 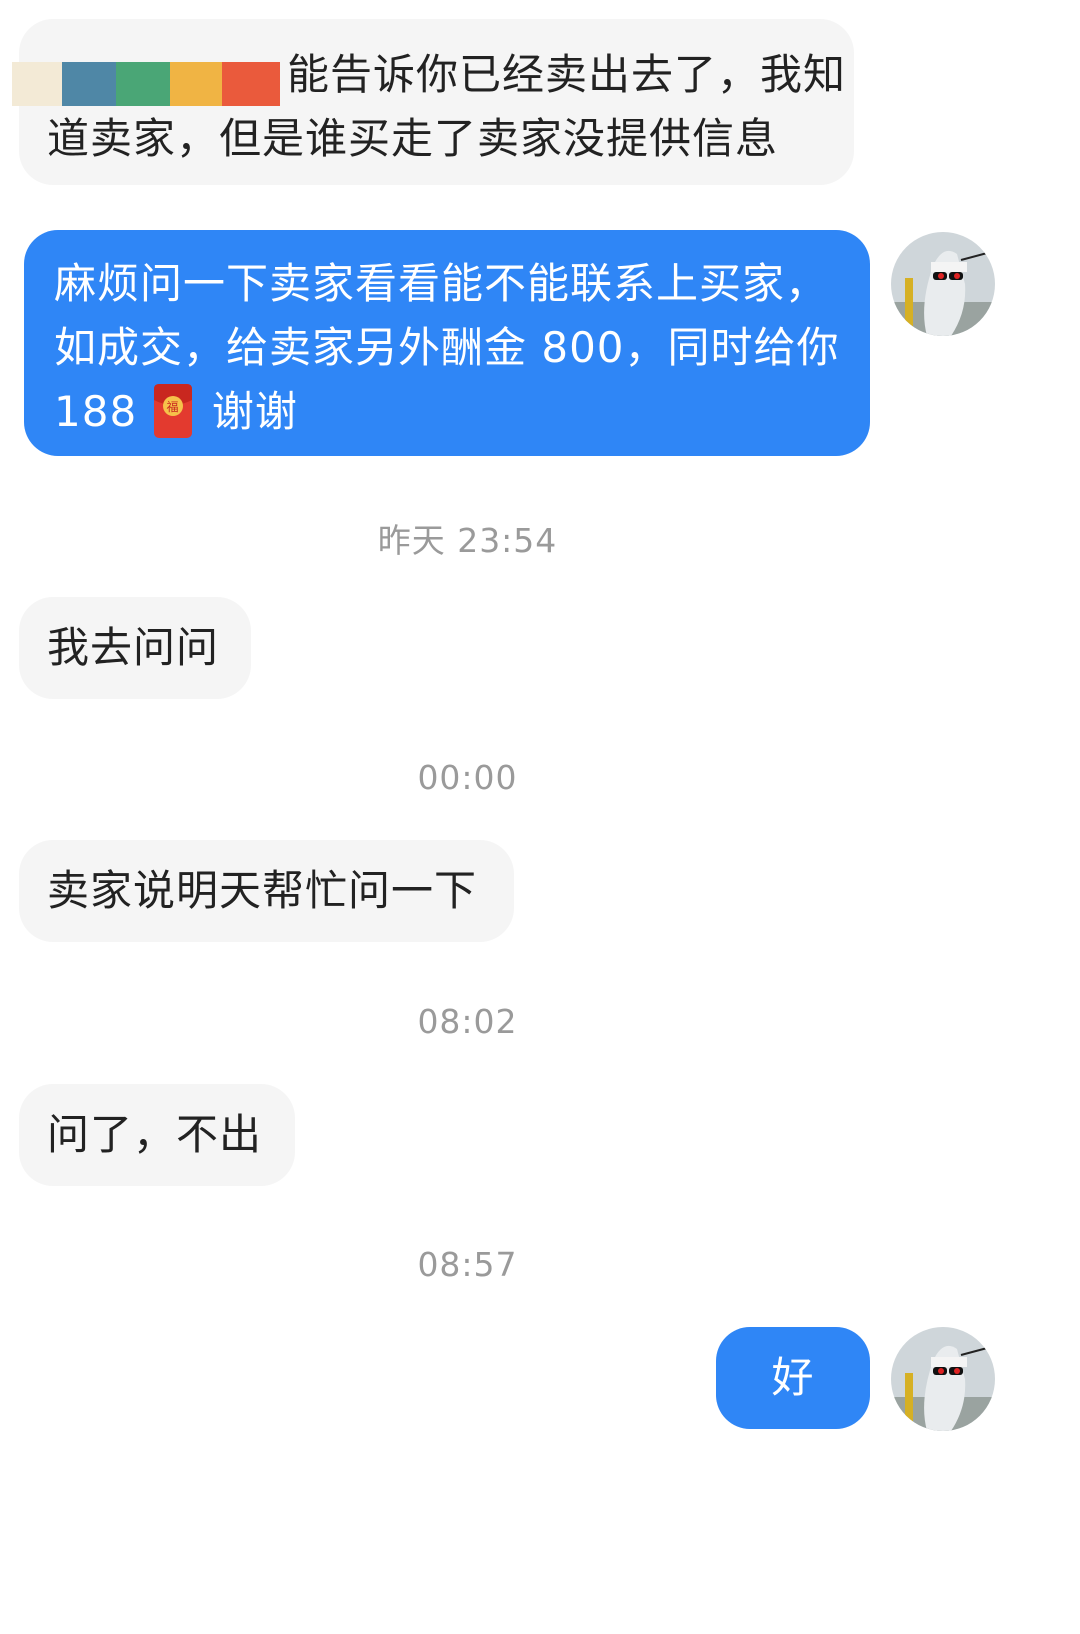 What do you see at coordinates (447, 347) in the screenshot?
I see `message-line: 如成交，给卖家另外酬金 800，同时给你` at bounding box center [447, 347].